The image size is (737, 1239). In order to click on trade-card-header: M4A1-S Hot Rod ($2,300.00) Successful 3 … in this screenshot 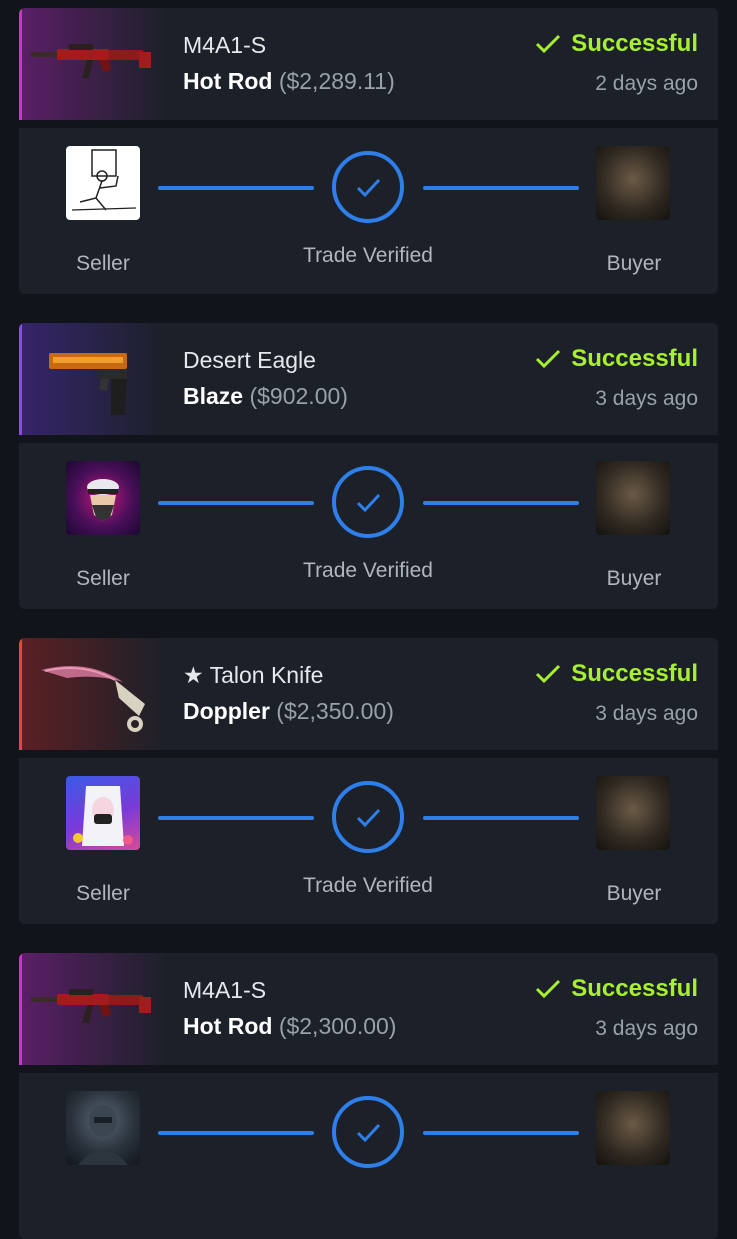, I will do `click(368, 1009)`.